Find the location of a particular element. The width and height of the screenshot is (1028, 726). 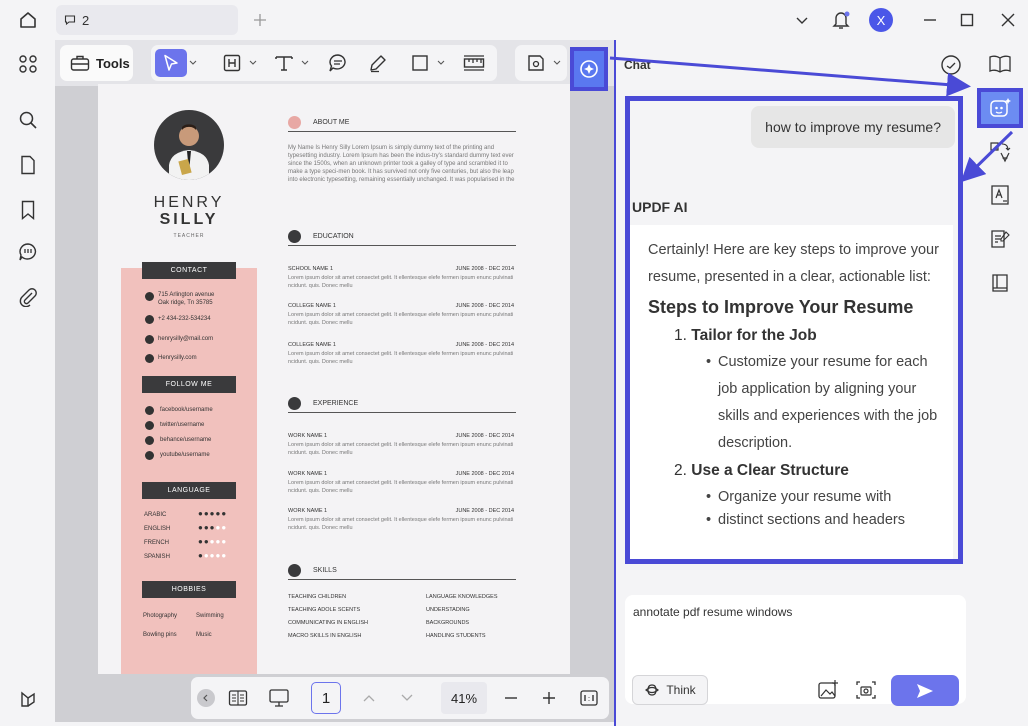

thumbnails-icon is located at coordinates (28, 64).